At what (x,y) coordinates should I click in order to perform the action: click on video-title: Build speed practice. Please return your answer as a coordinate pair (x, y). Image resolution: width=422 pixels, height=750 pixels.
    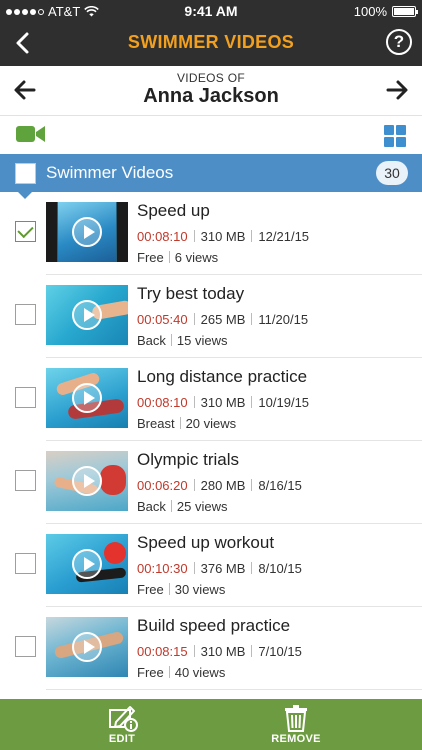
    Looking at the image, I should click on (214, 625).